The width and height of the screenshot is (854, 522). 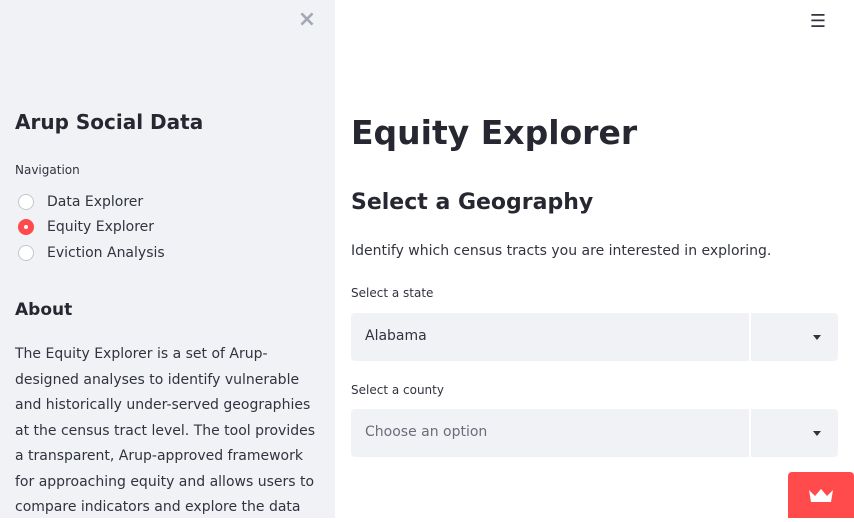 What do you see at coordinates (426, 432) in the screenshot?
I see `county-select-placeholder: Choose an option` at bounding box center [426, 432].